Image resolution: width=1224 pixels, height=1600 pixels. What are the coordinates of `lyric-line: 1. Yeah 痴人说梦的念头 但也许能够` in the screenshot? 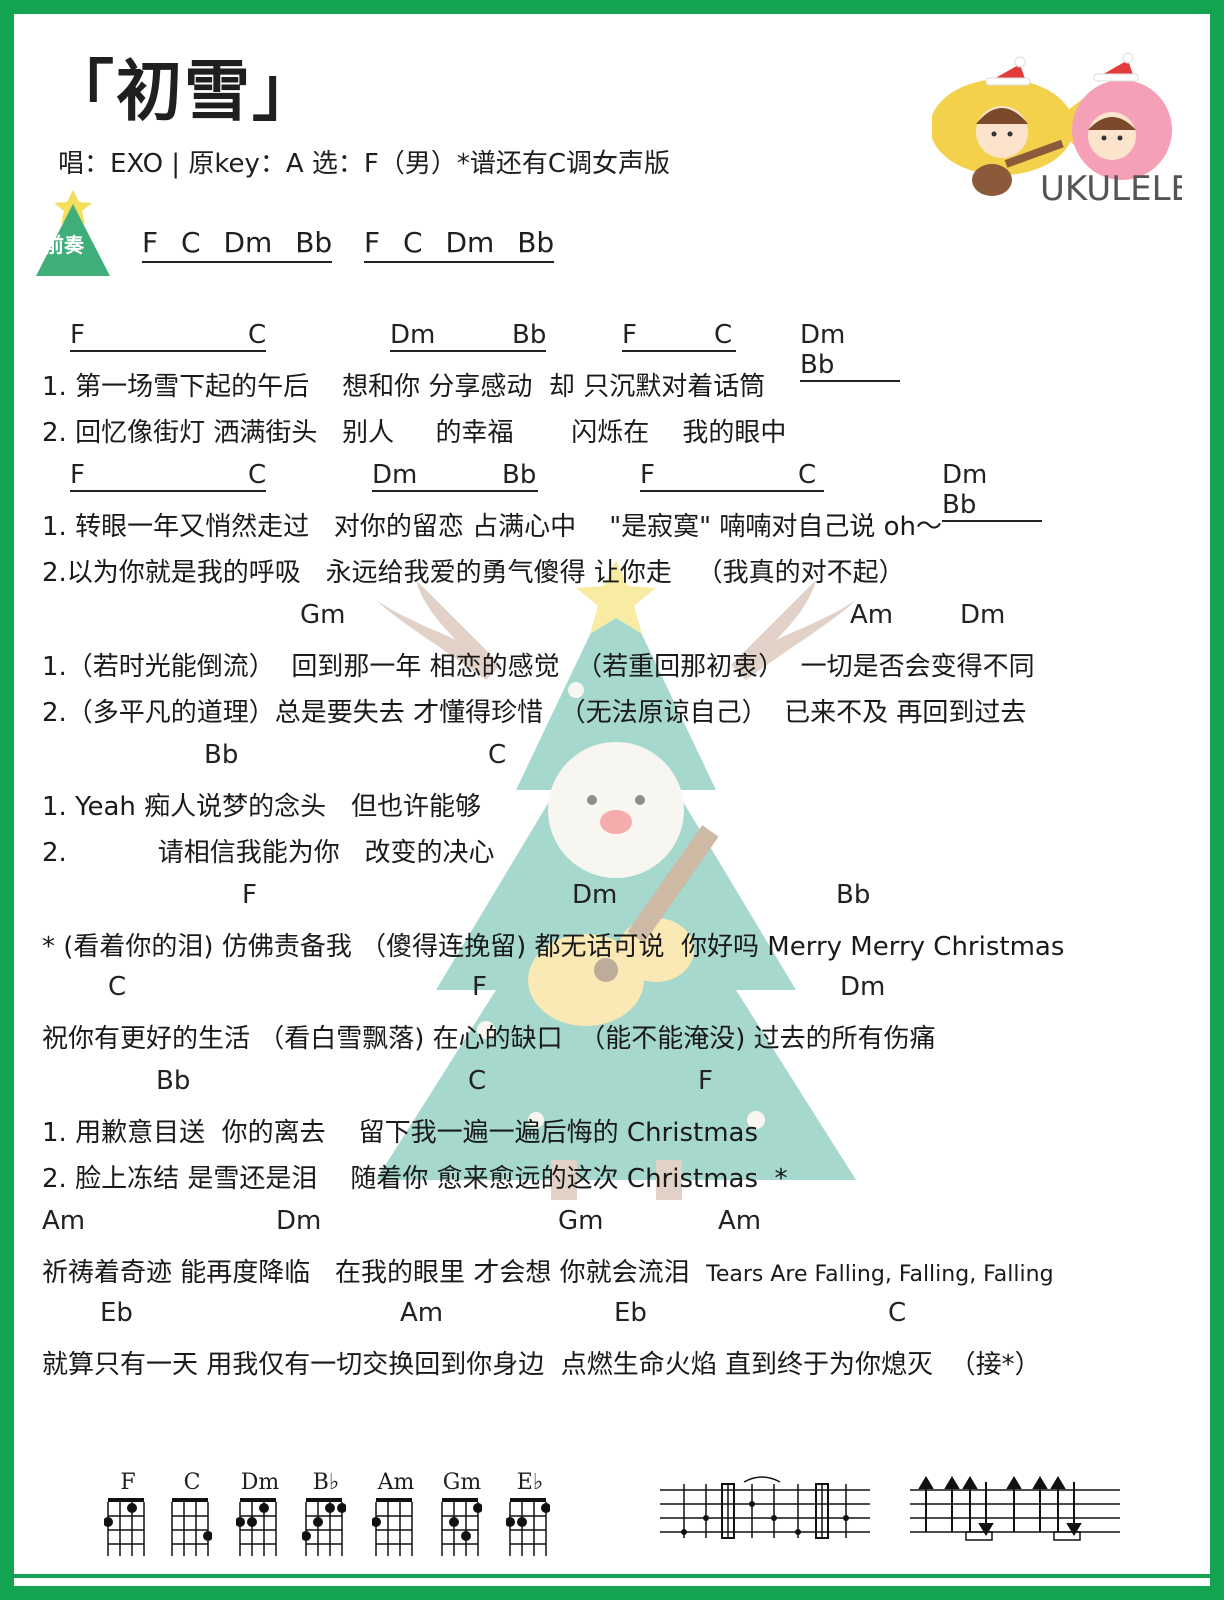 It's located at (261, 807).